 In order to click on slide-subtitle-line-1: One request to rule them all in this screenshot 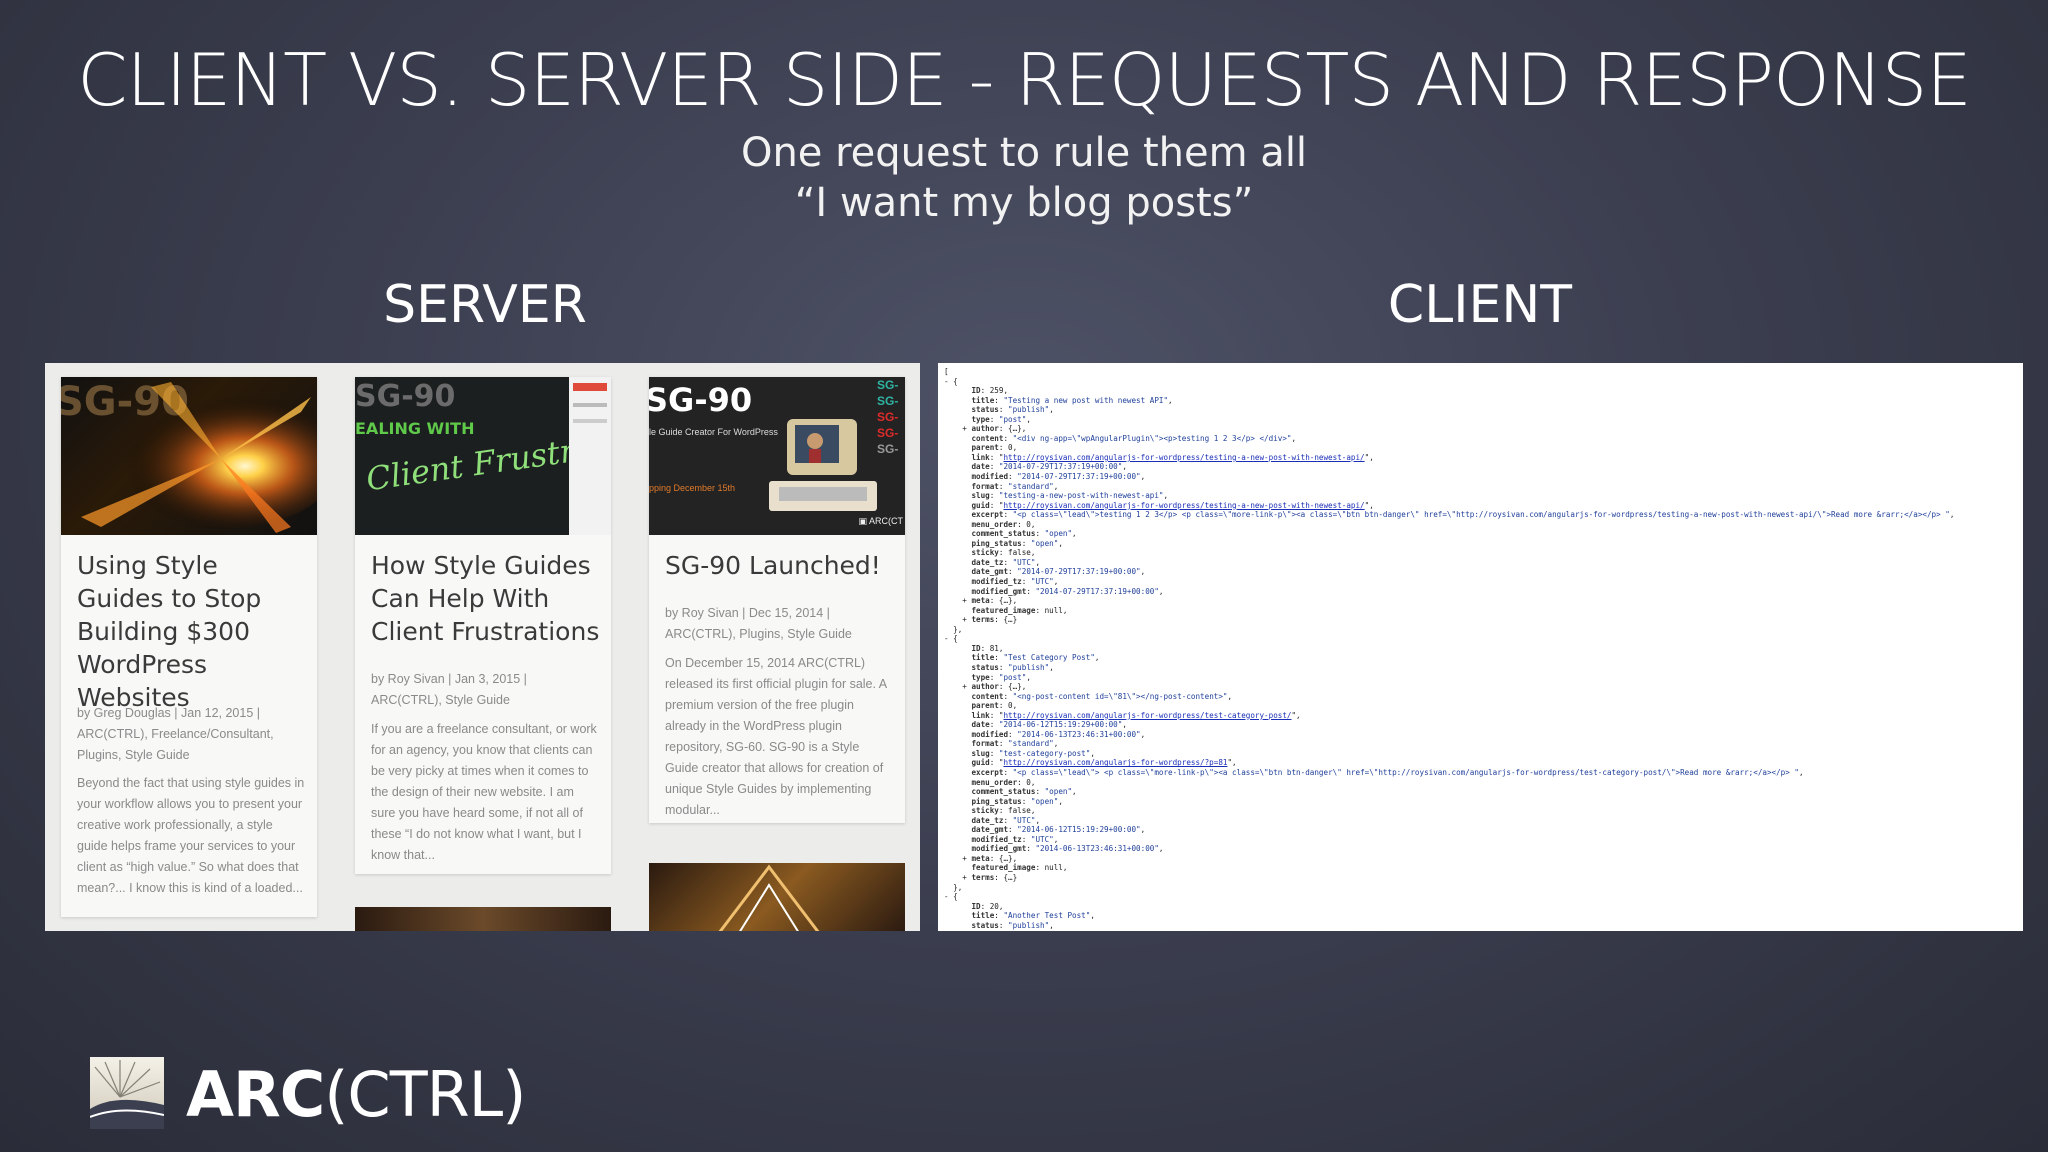, I will do `click(1024, 153)`.